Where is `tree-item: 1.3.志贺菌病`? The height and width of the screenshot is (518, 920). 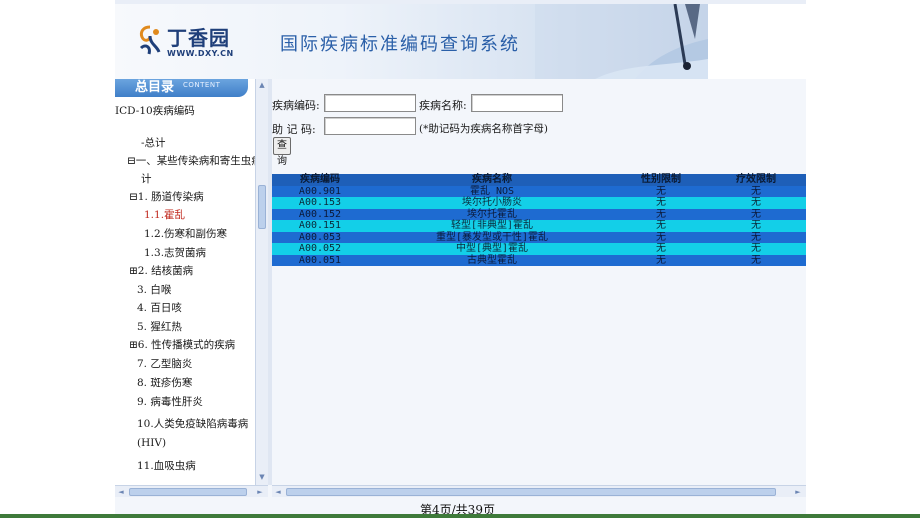
tree-item: 1.3.志贺菌病 is located at coordinates (175, 252).